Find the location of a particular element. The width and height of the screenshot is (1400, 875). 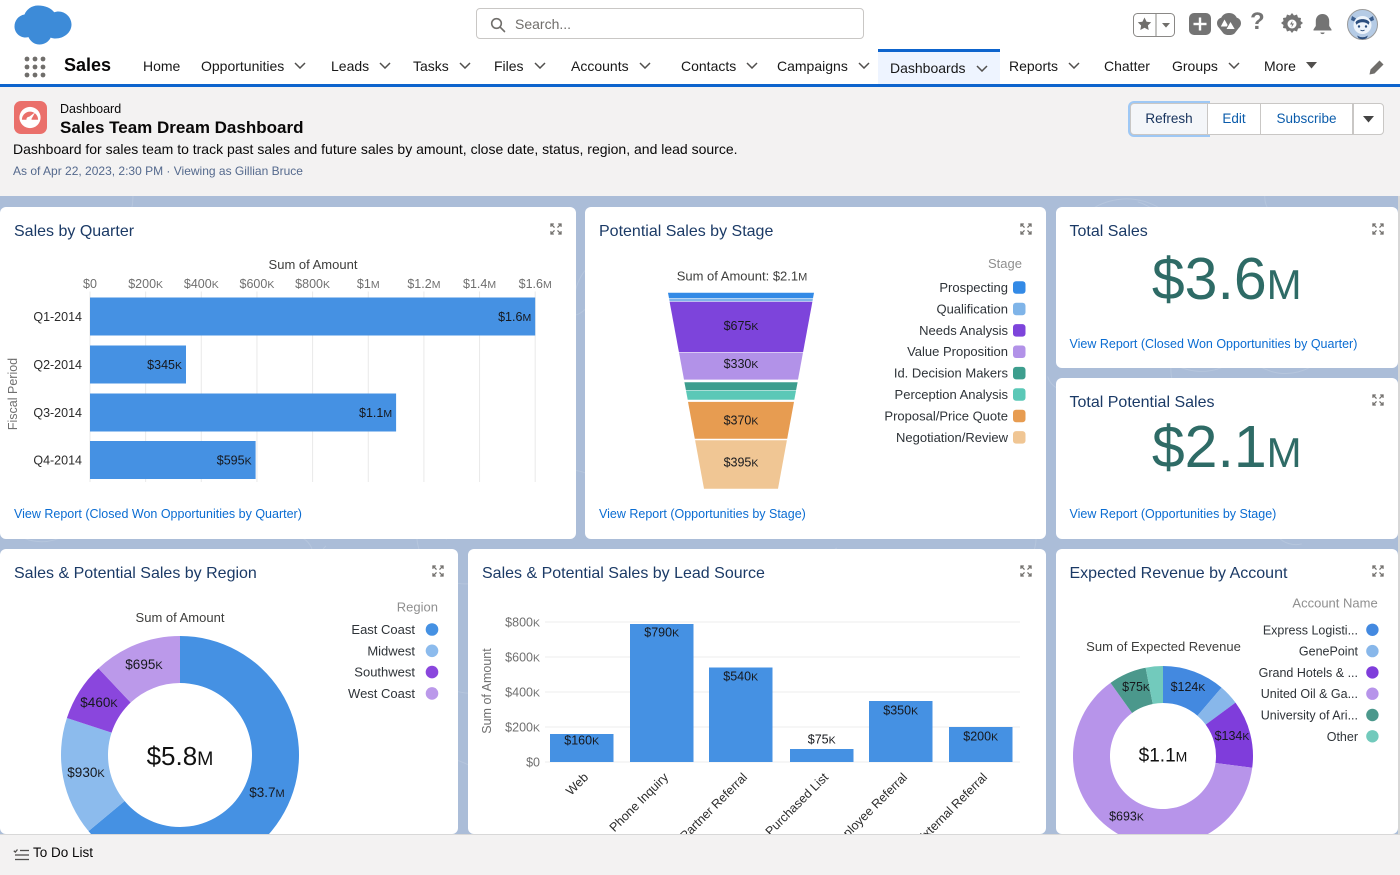

svg-text: $124K is located at coordinates (1187, 687).